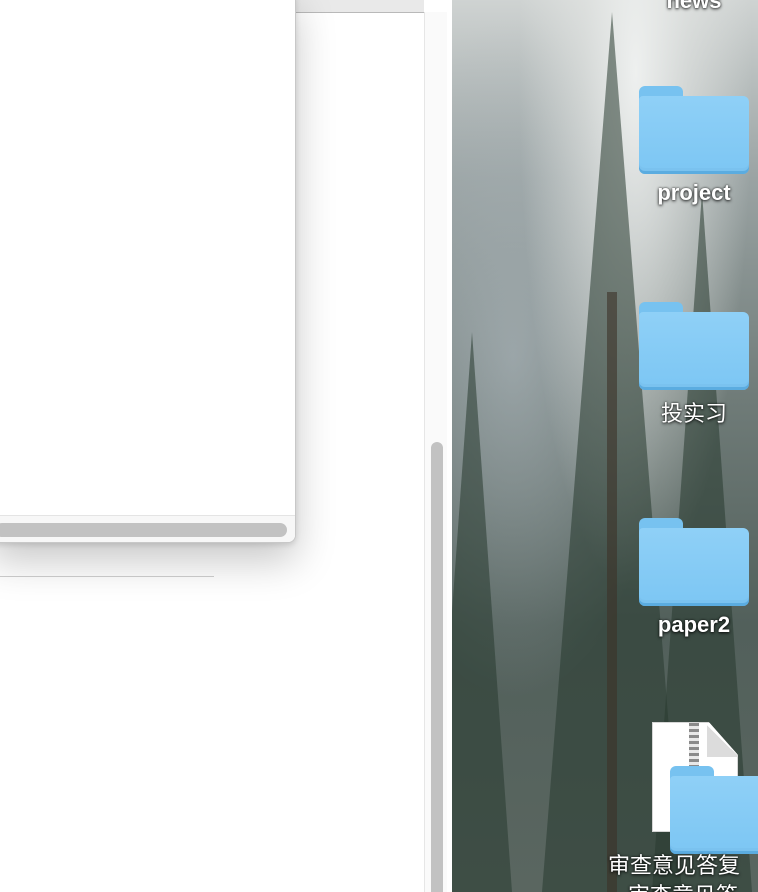 The height and width of the screenshot is (892, 758). I want to click on desktop-folder-paper2: paper2, so click(688, 578).